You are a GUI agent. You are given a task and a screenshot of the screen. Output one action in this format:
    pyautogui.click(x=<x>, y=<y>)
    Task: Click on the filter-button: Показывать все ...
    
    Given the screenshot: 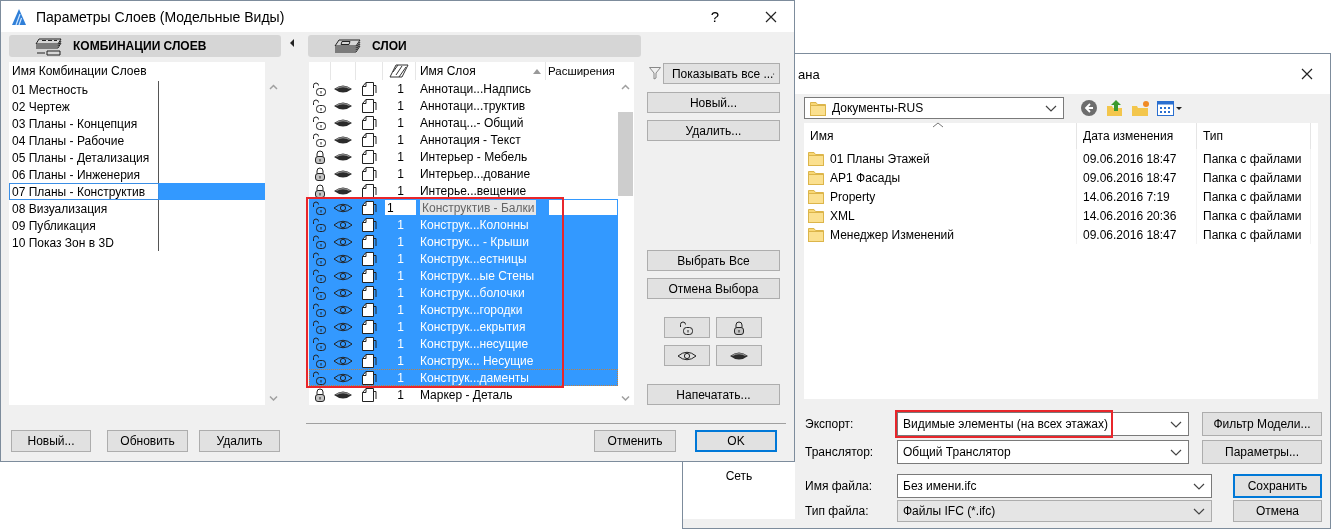 What is the action you would take?
    pyautogui.click(x=721, y=73)
    